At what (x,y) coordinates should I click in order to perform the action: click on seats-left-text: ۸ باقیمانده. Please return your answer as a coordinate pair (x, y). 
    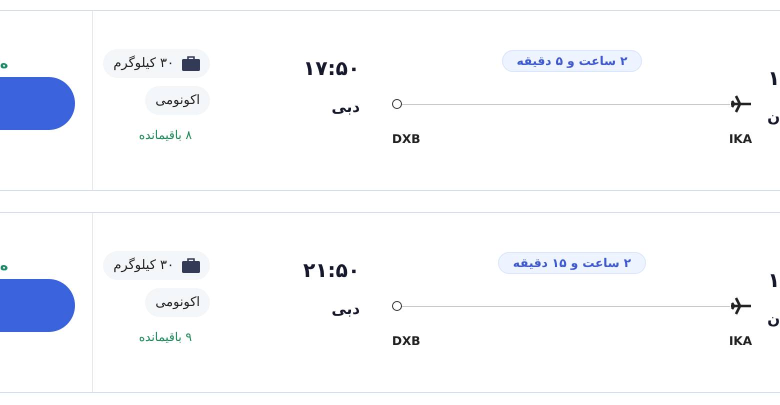
    Looking at the image, I should click on (165, 135).